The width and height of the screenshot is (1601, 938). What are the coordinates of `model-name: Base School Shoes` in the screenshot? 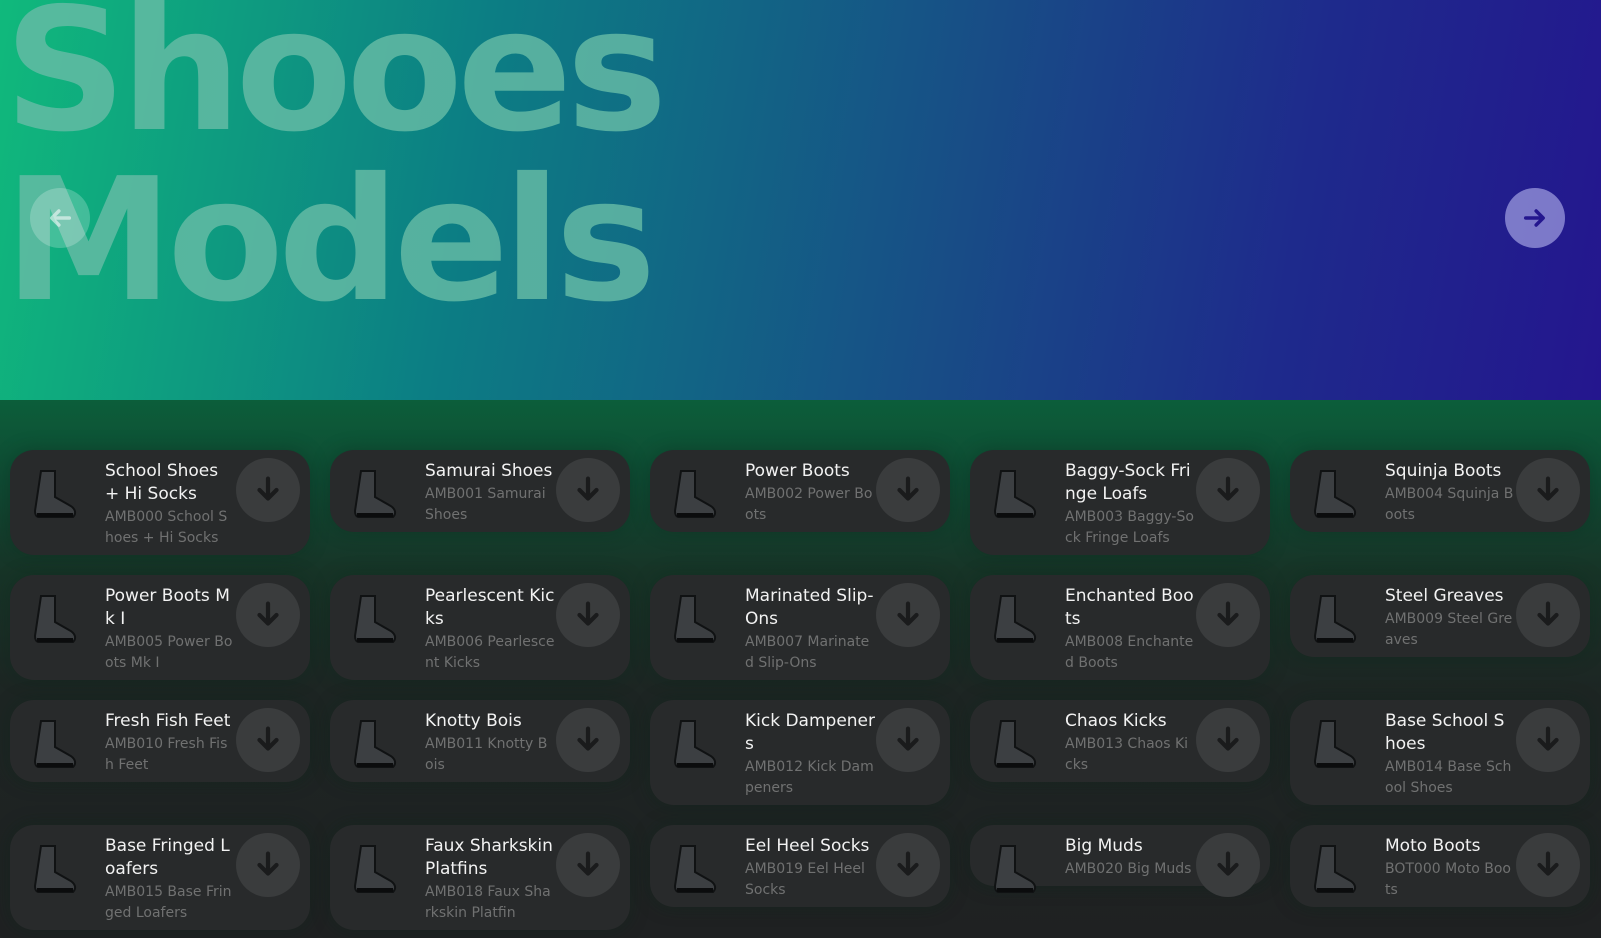 It's located at (1445, 732).